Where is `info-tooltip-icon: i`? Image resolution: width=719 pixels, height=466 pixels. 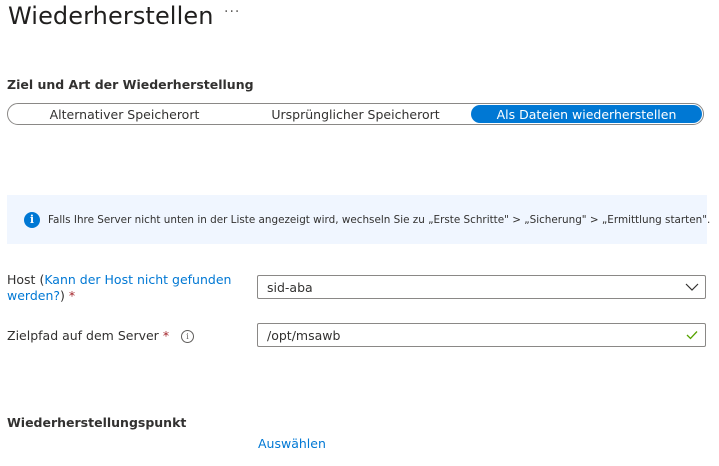
info-tooltip-icon: i is located at coordinates (188, 336).